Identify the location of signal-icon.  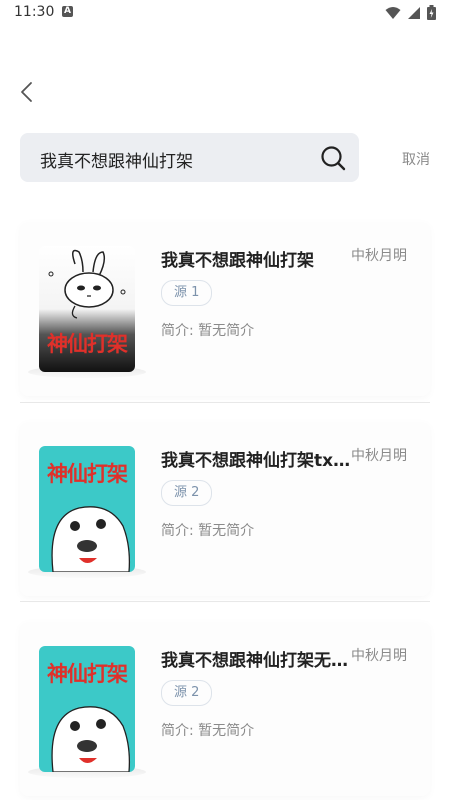
(414, 12).